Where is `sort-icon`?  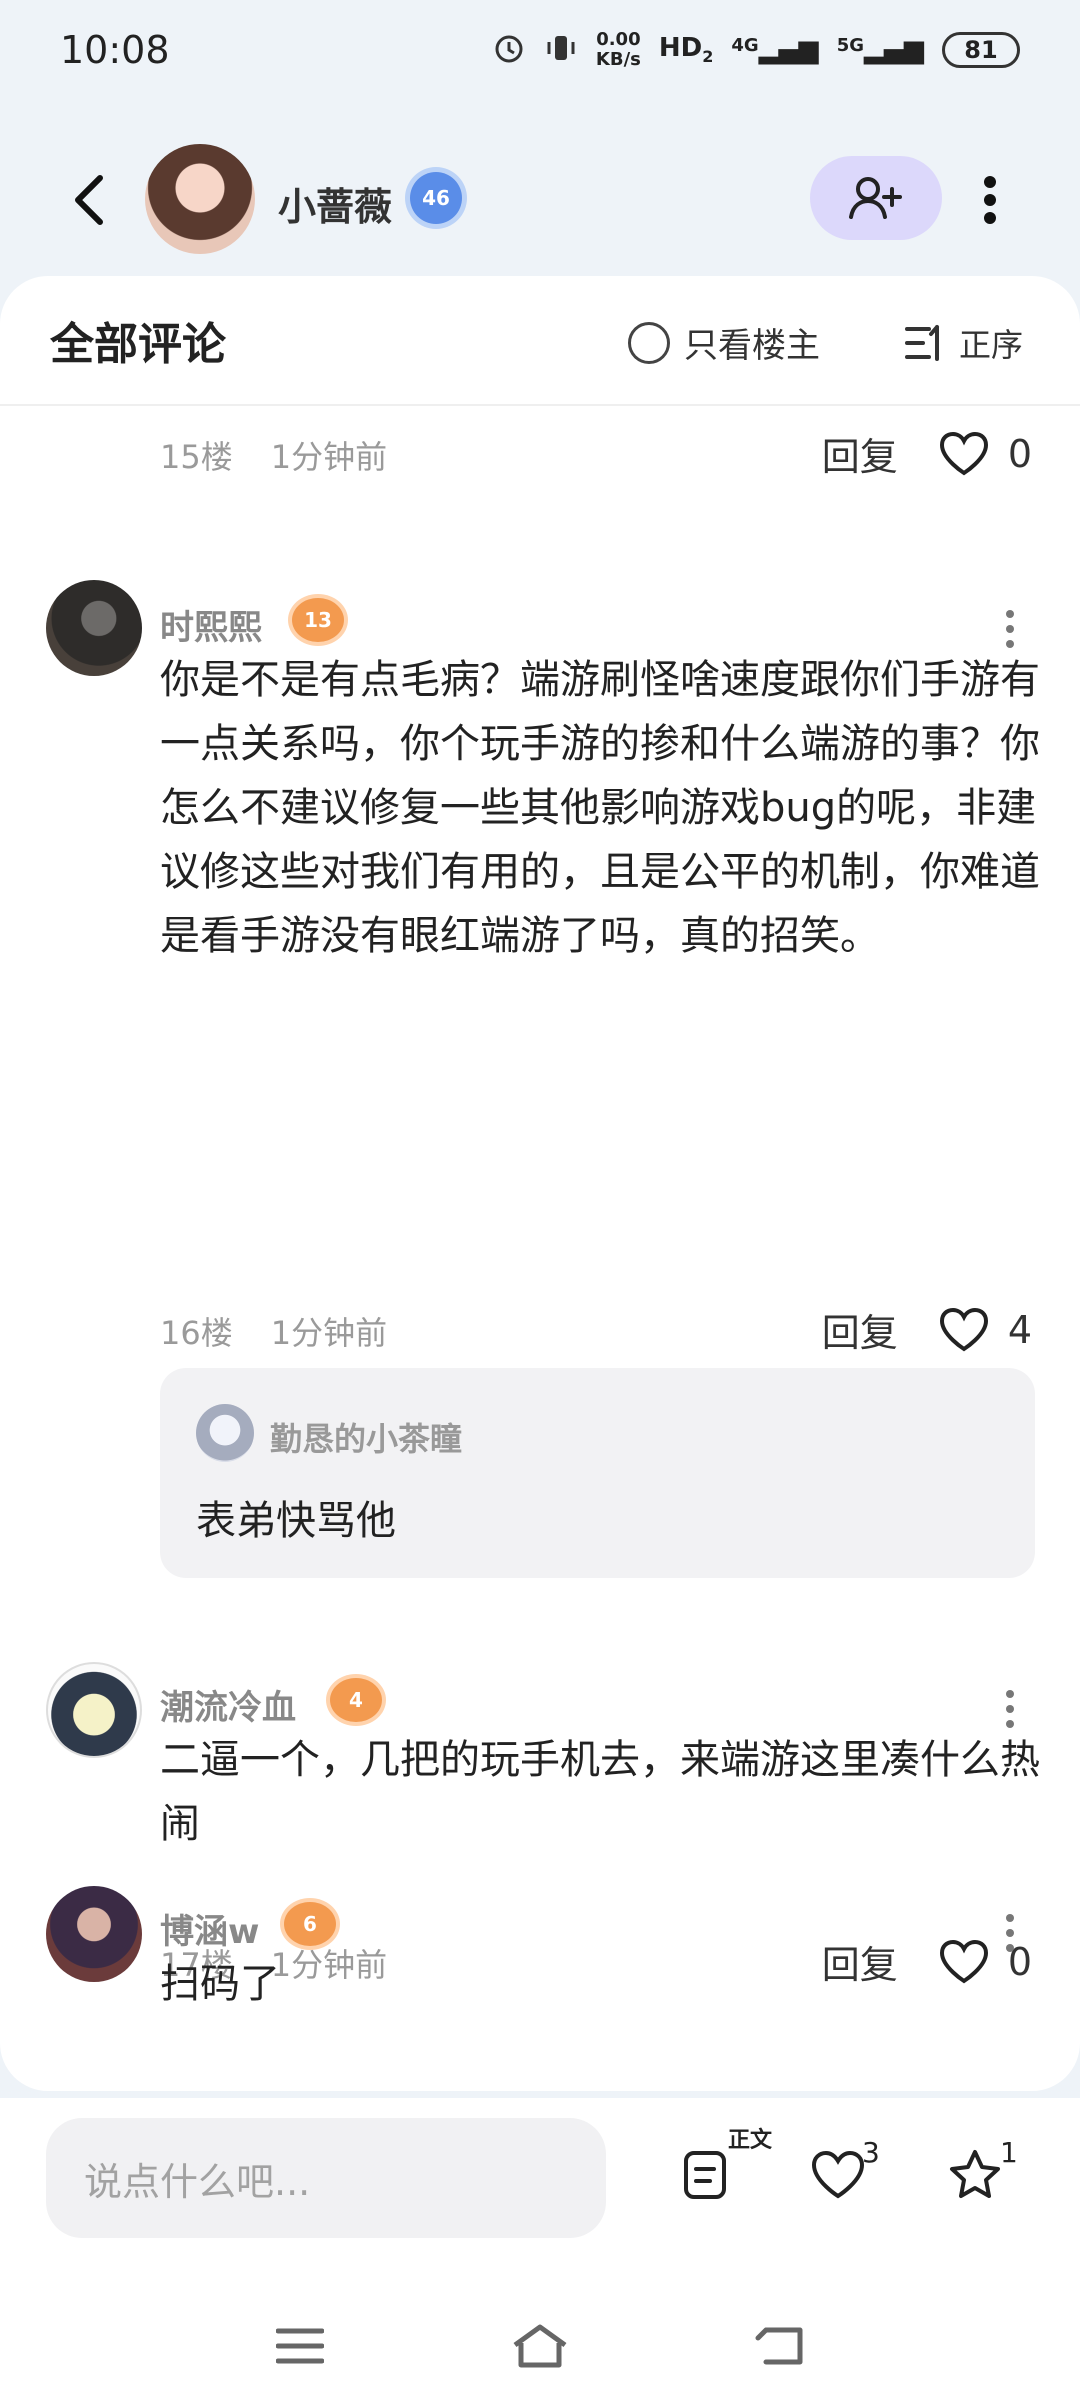 sort-icon is located at coordinates (922, 343).